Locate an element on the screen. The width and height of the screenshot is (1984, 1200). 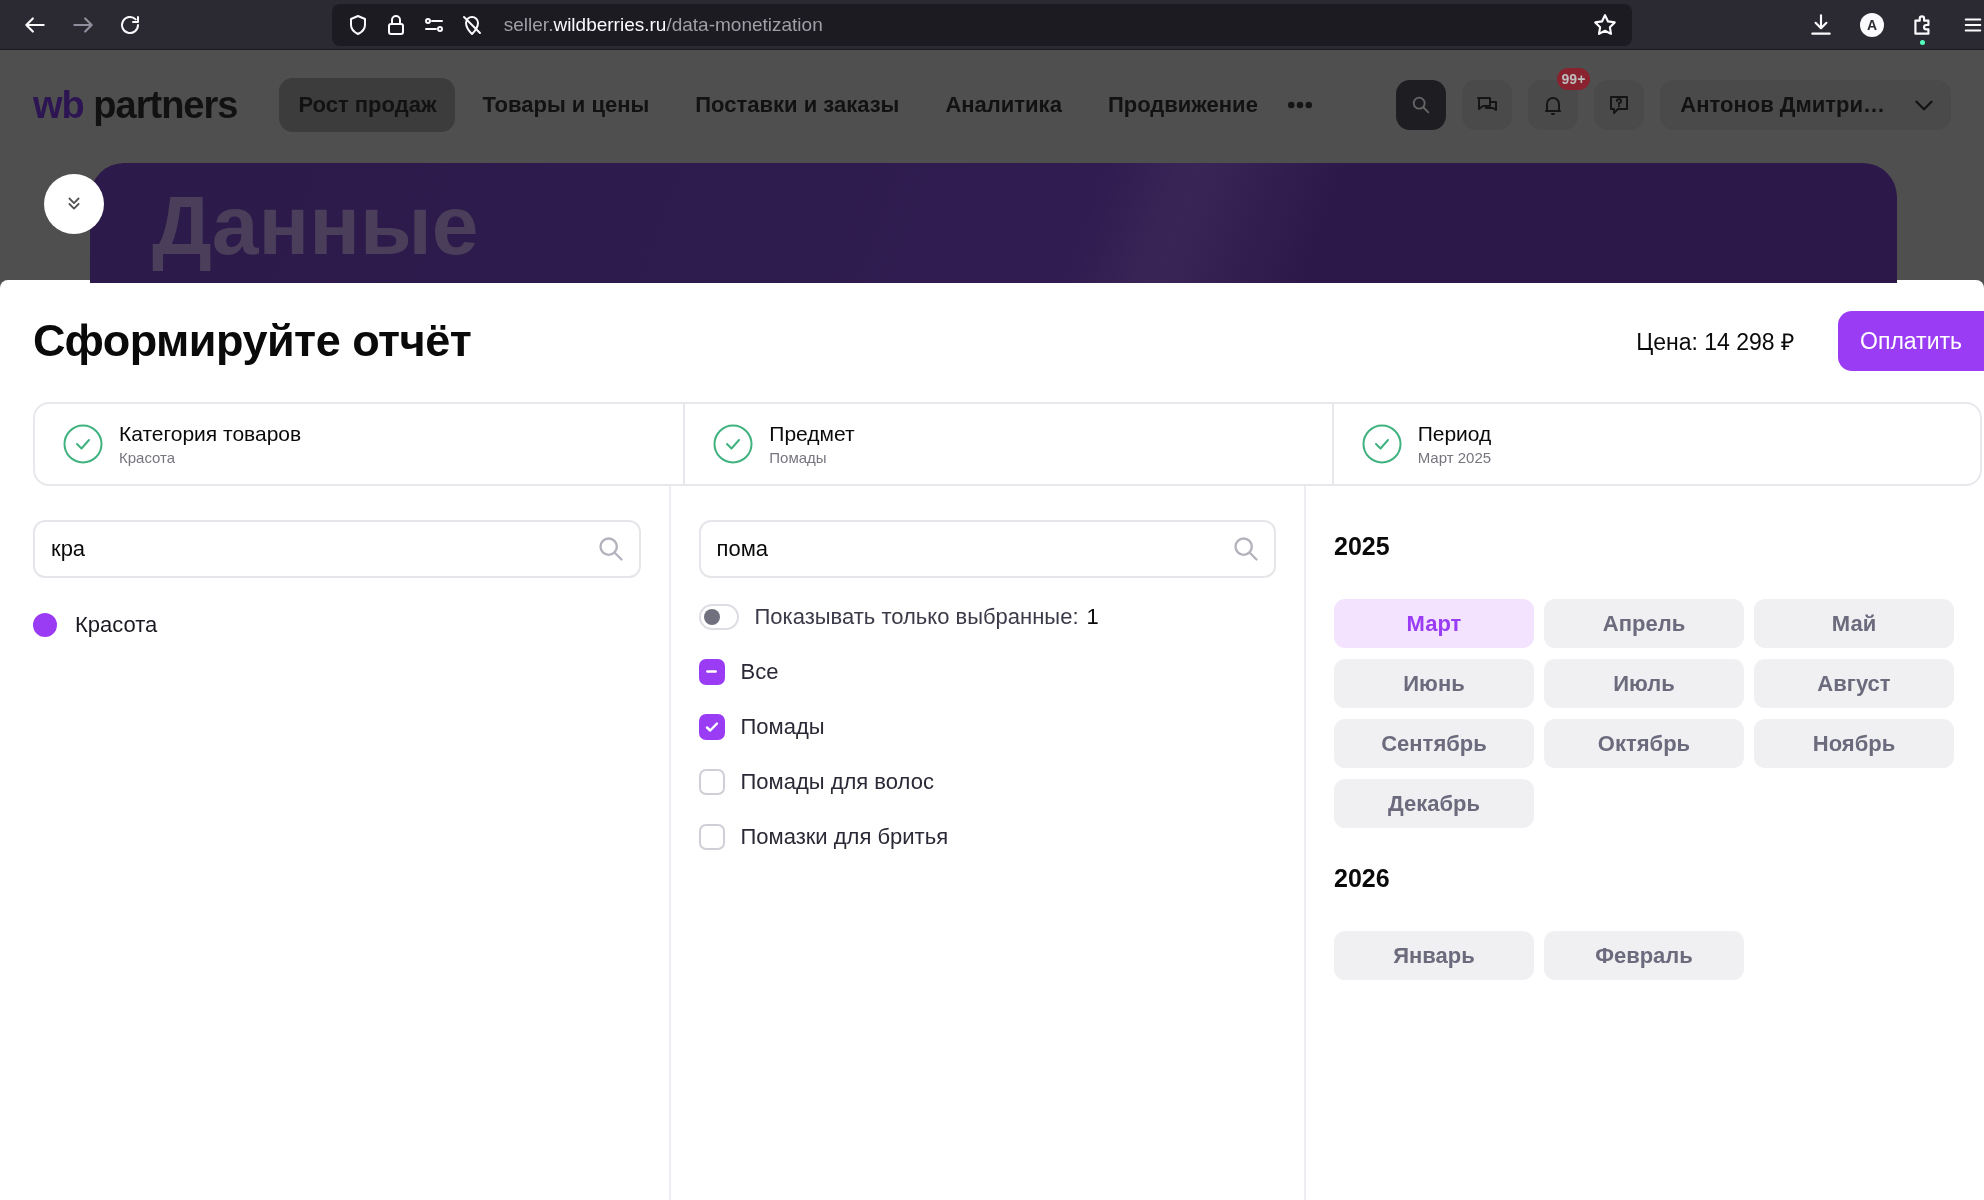
month-button: Май is located at coordinates (1854, 623).